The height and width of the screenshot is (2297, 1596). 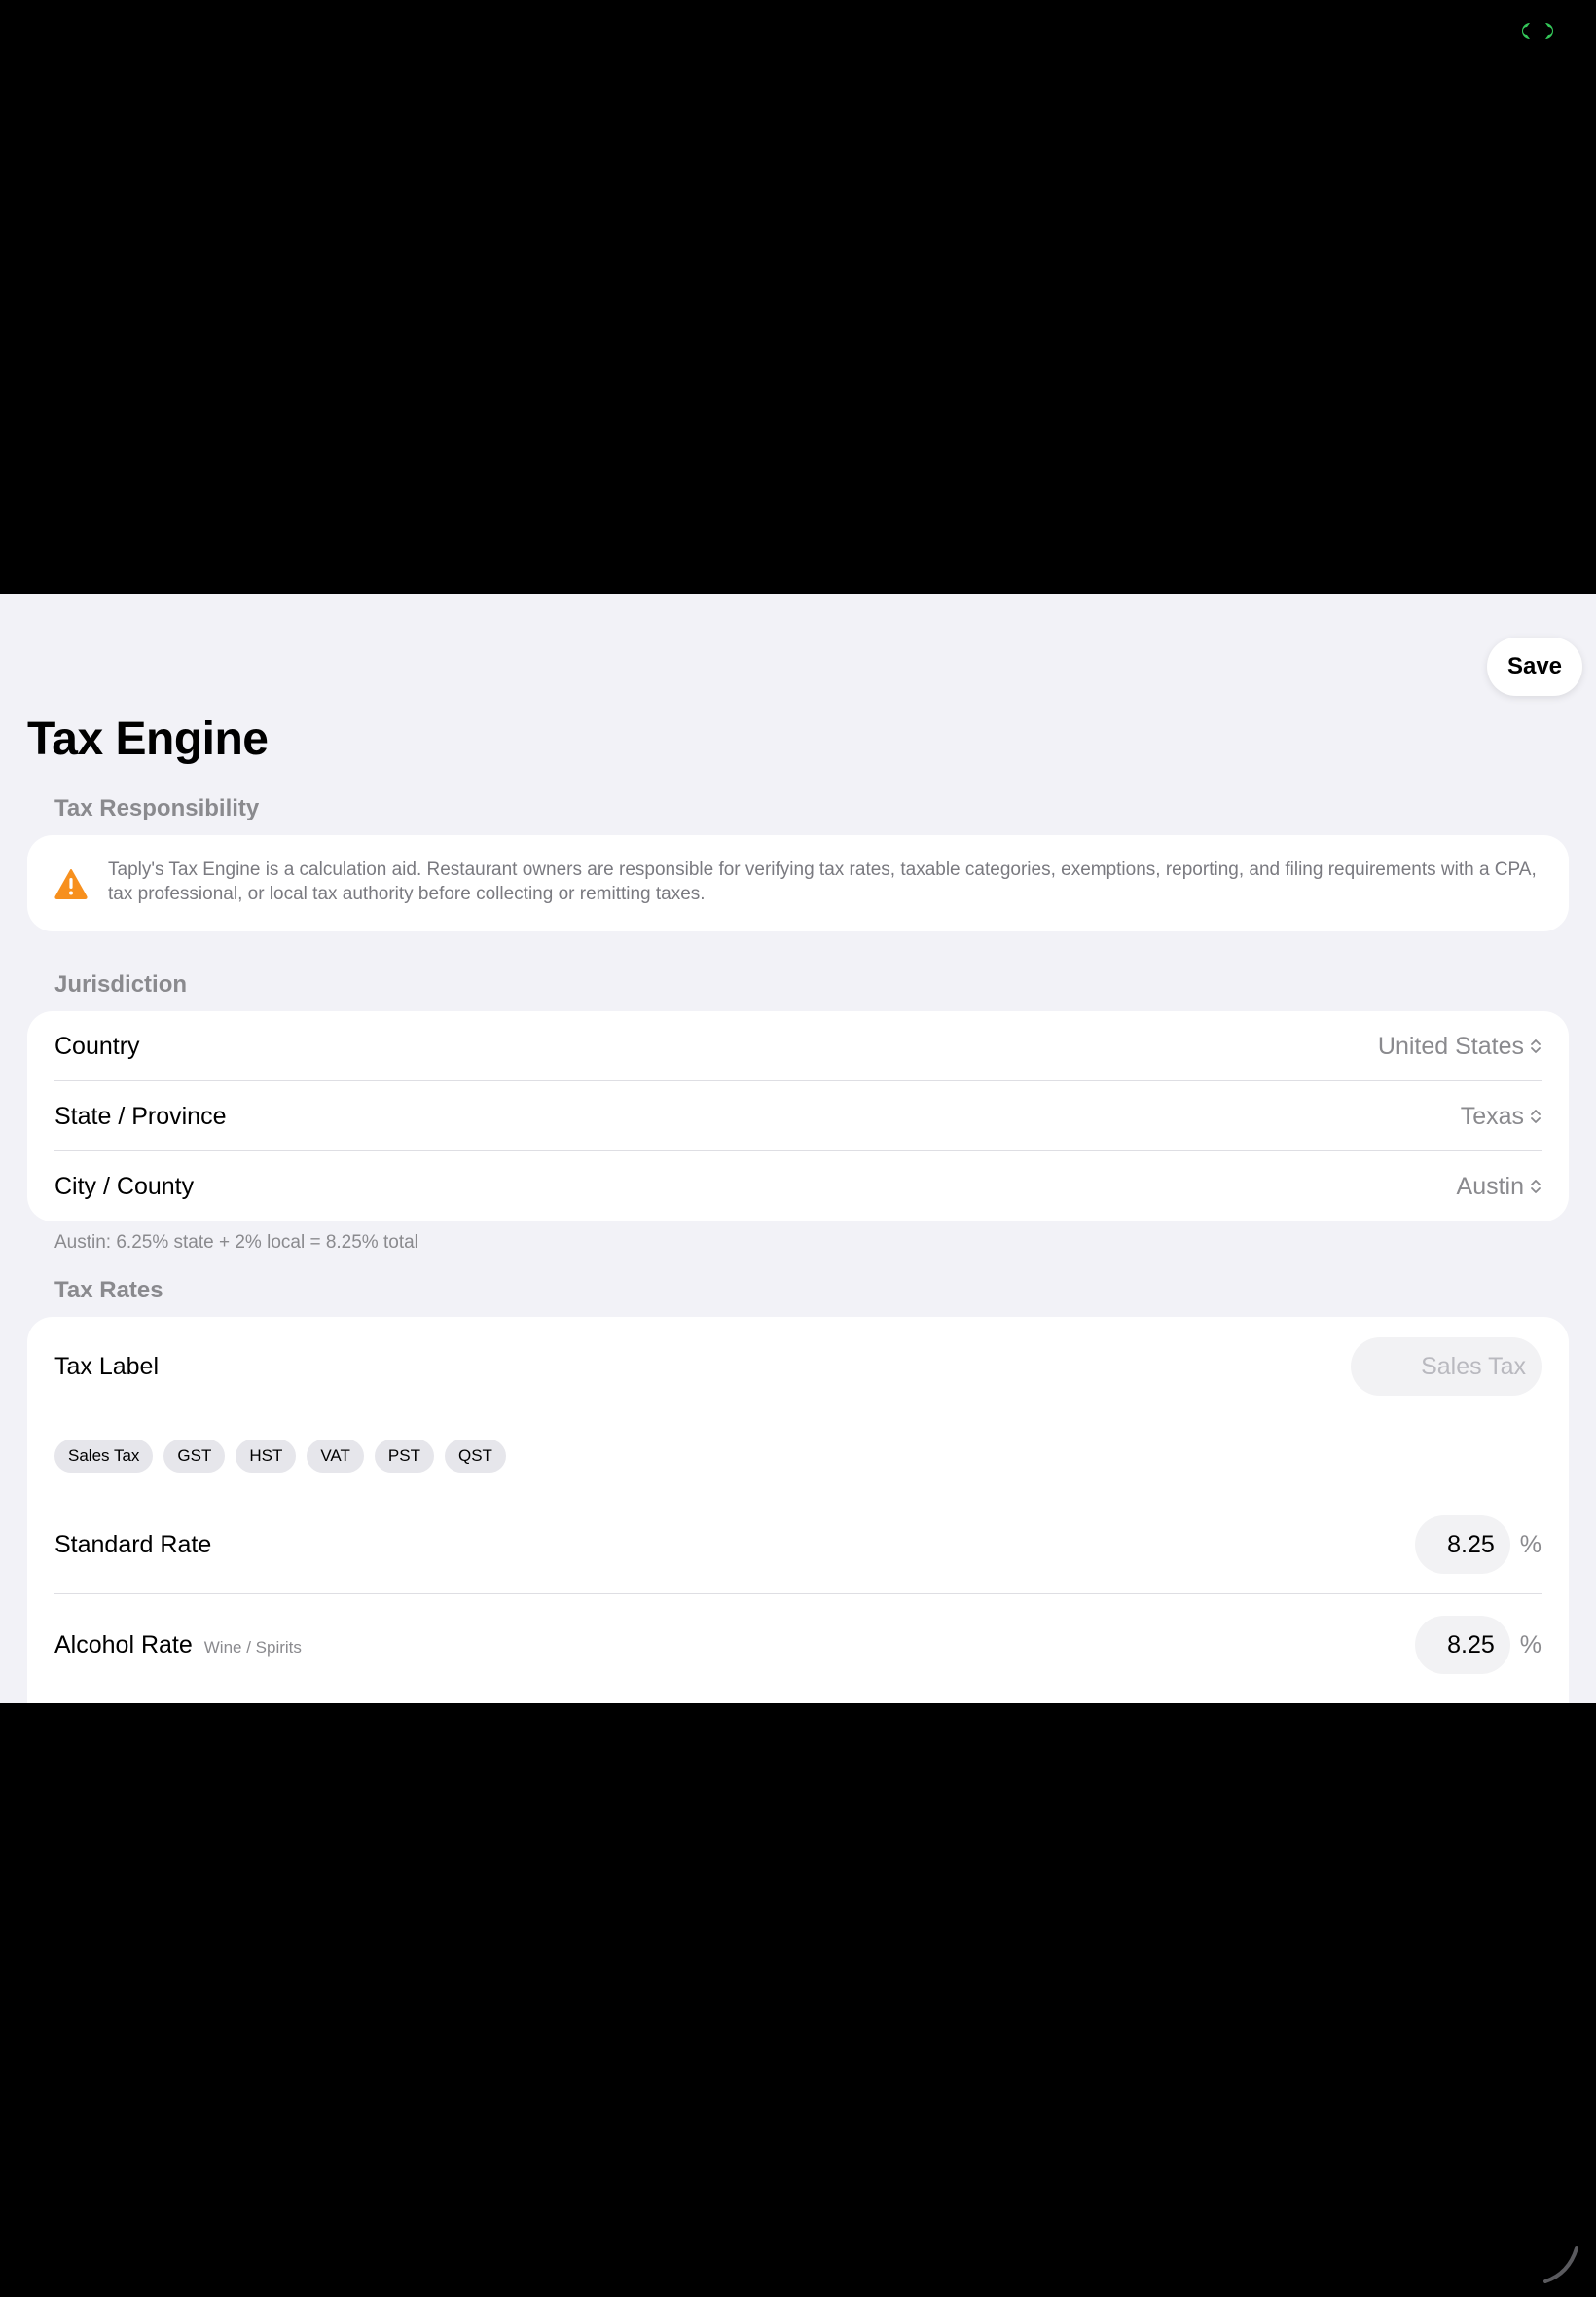 I want to click on state-value: Texas, so click(x=1492, y=1116).